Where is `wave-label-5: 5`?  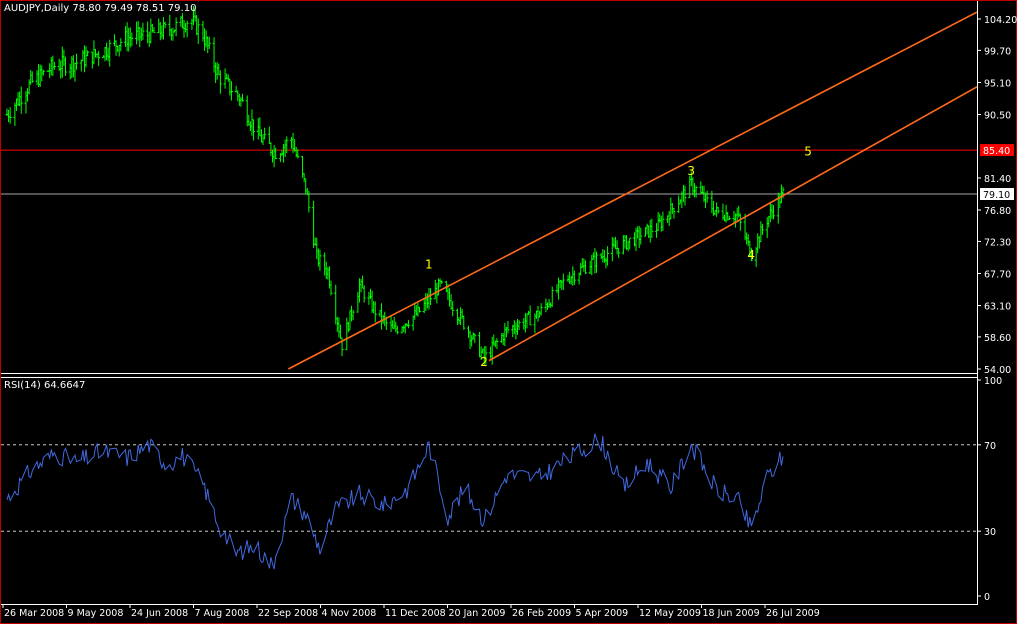
wave-label-5: 5 is located at coordinates (808, 152).